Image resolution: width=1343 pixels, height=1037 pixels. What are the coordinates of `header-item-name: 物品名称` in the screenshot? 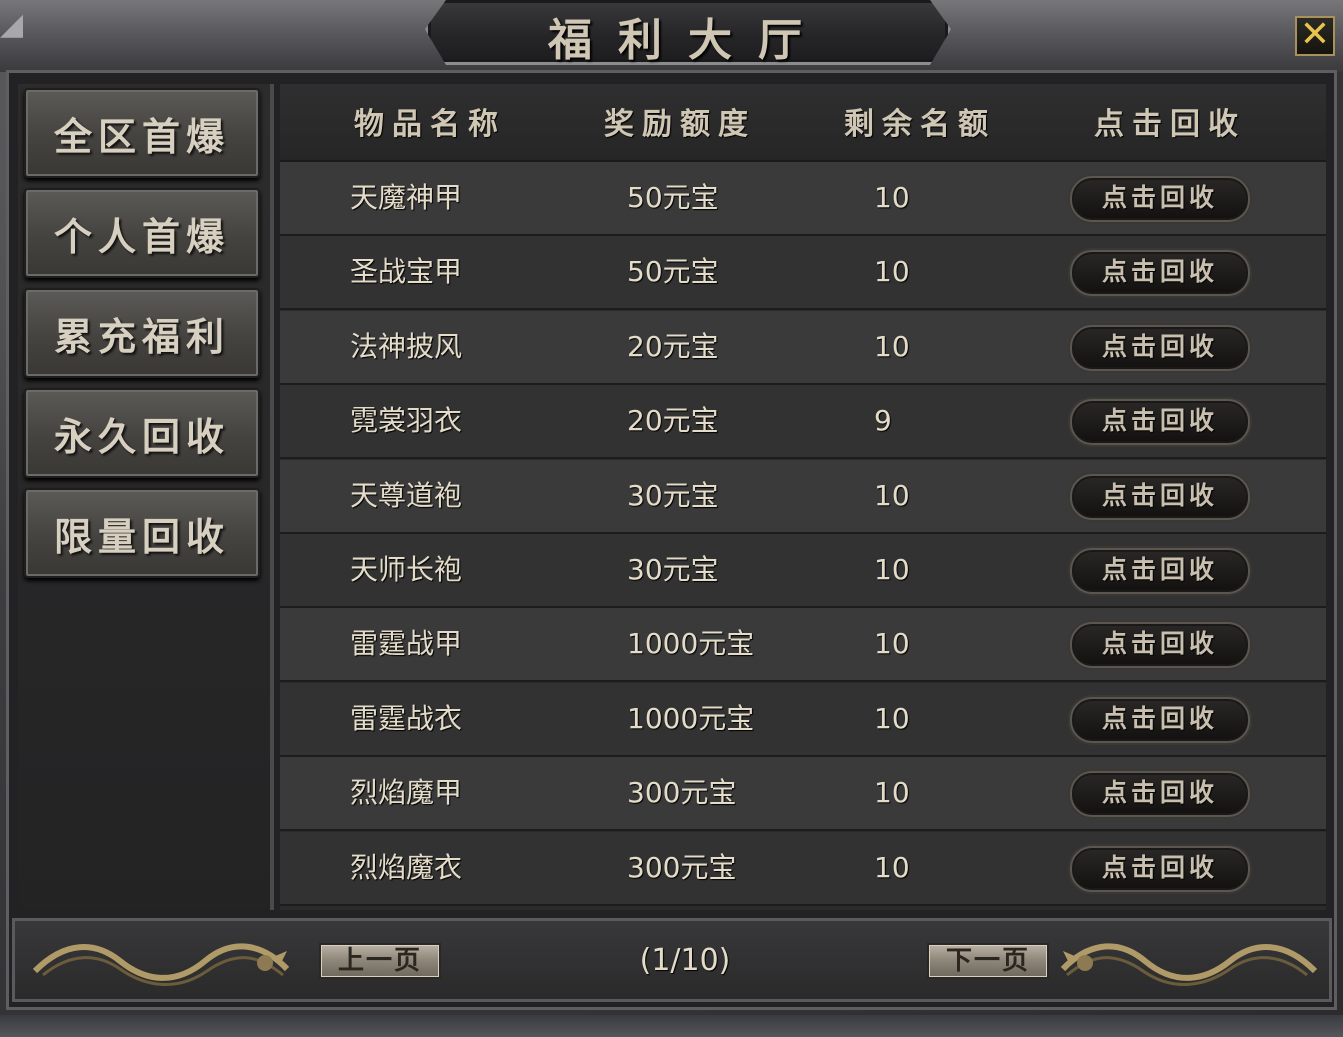 It's located at (430, 124).